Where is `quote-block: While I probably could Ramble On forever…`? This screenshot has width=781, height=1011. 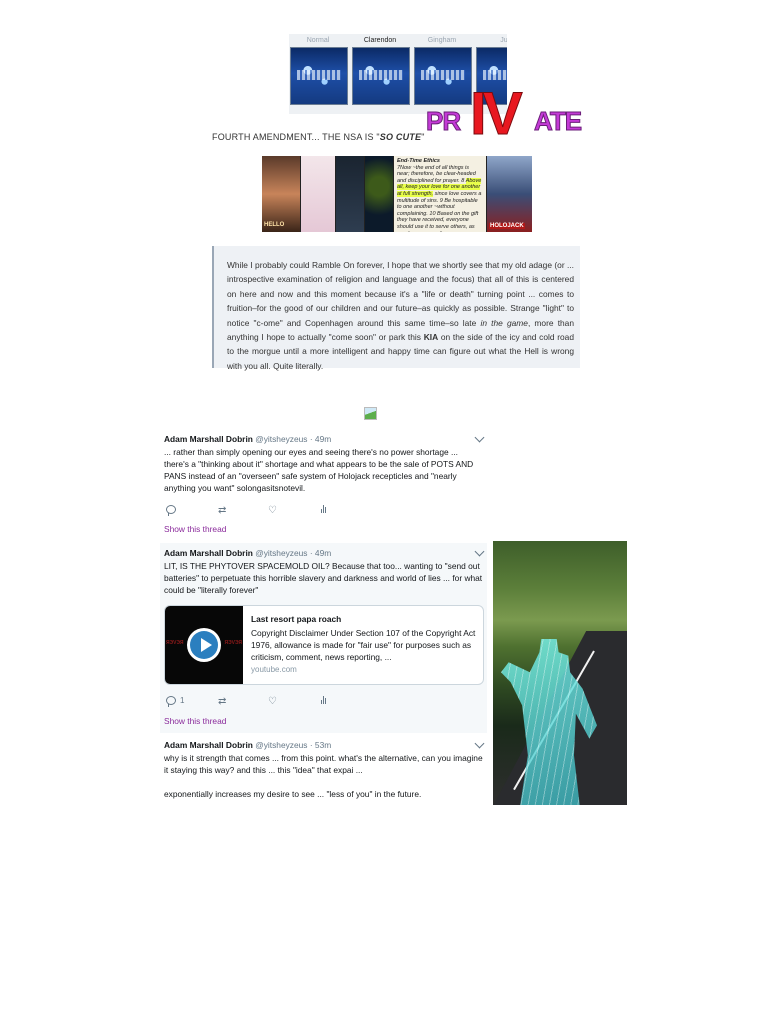 quote-block: While I probably could Ramble On forever… is located at coordinates (396, 308).